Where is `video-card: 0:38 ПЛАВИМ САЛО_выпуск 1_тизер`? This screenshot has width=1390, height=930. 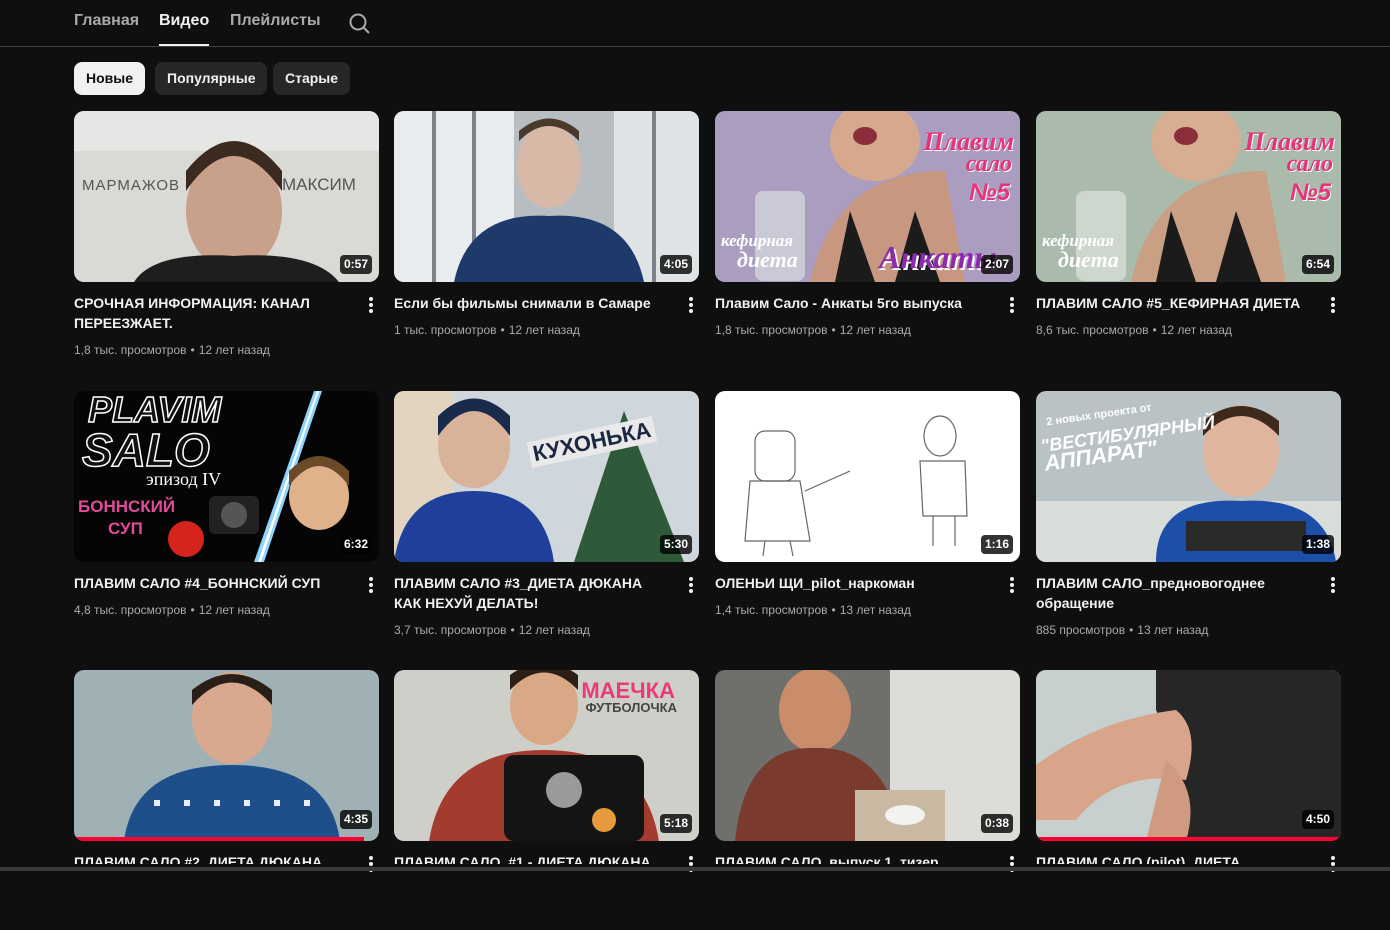 video-card: 0:38 ПЛАВИМ САЛО_выпуск 1_тизер is located at coordinates (867, 800).